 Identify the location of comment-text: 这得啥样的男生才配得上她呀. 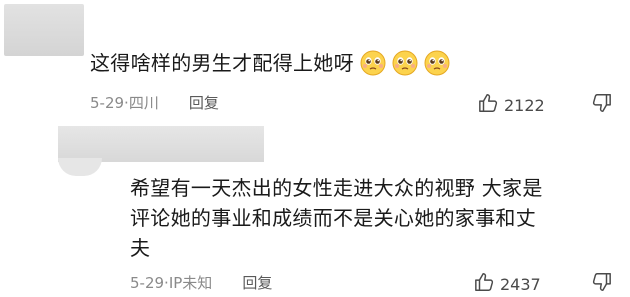
(270, 63).